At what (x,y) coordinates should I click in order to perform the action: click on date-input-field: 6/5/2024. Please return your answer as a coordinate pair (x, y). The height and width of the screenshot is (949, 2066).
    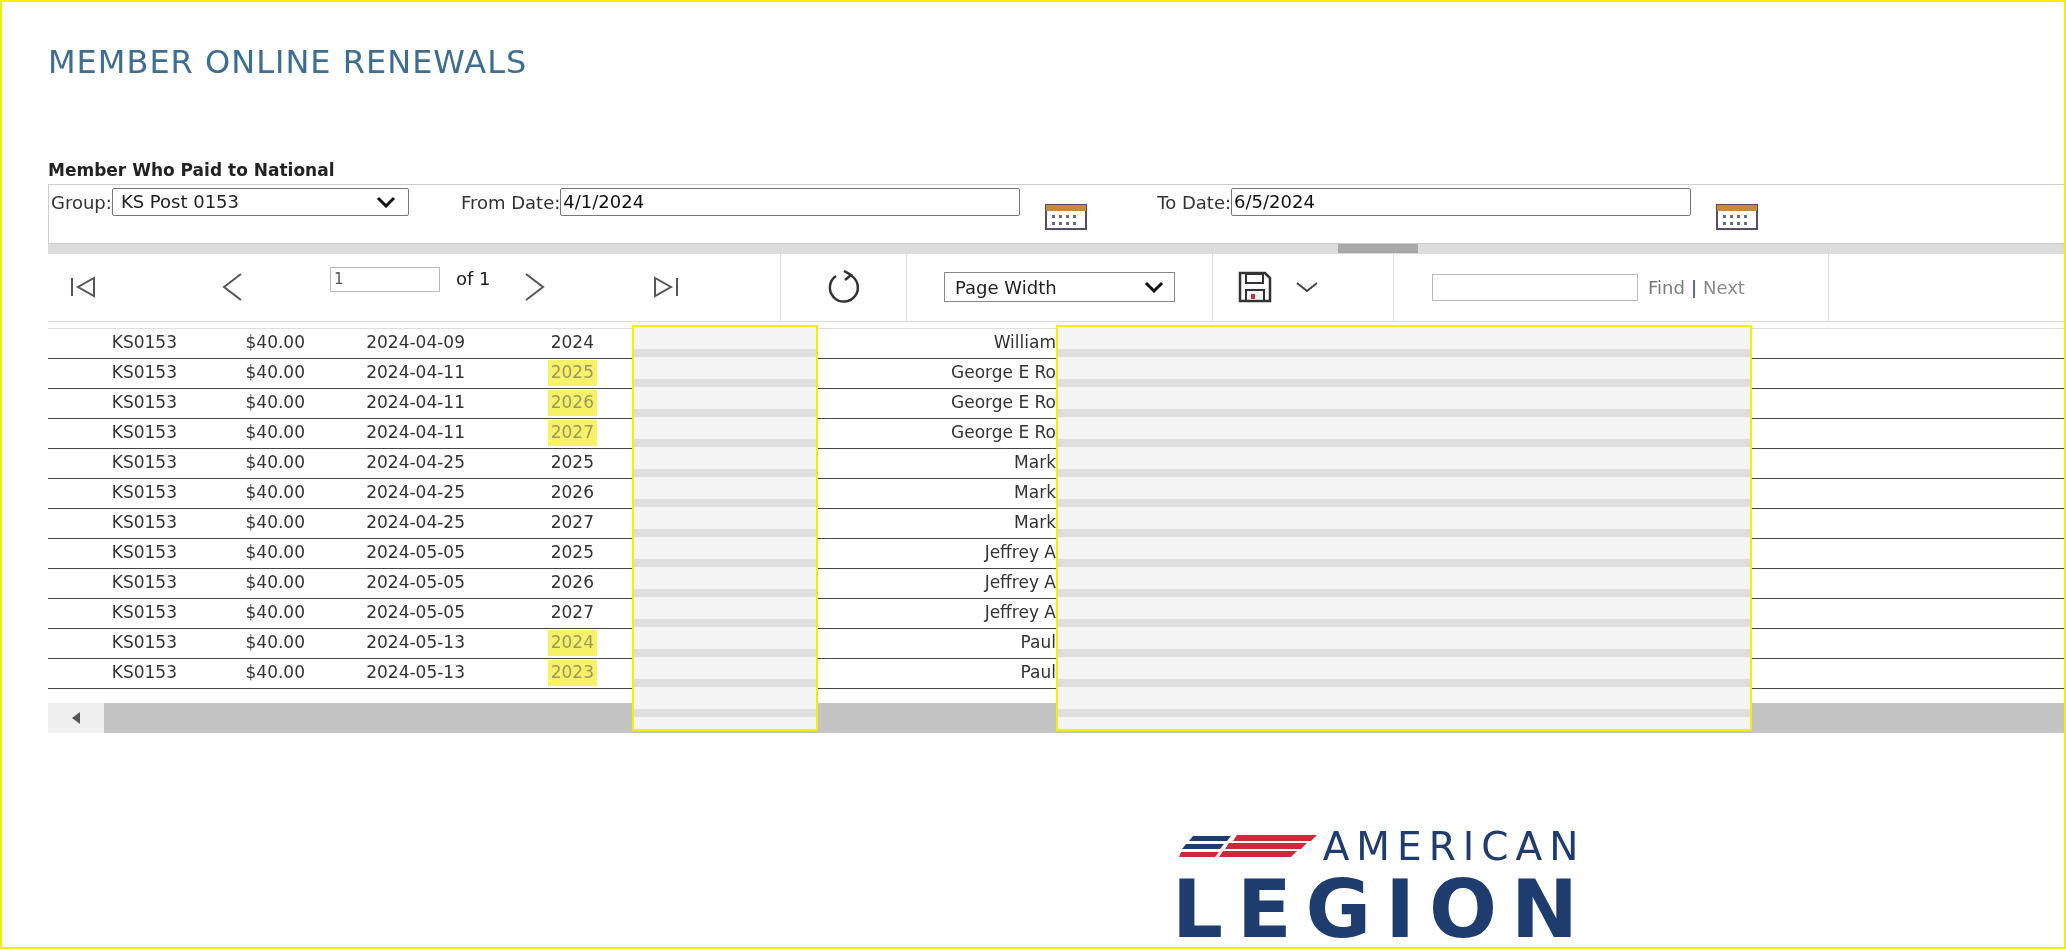
    Looking at the image, I should click on (1461, 201).